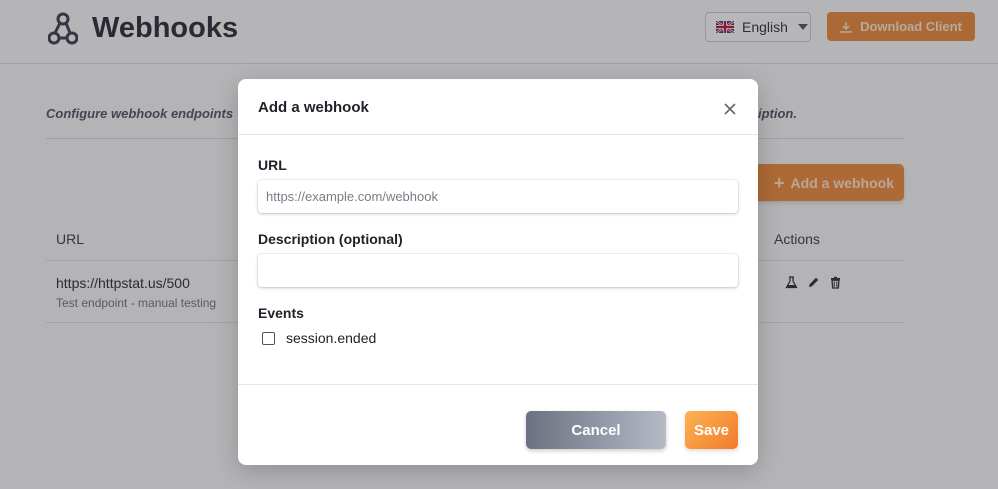 The image size is (998, 489). Describe the element at coordinates (281, 313) in the screenshot. I see `events-label: Events` at that location.